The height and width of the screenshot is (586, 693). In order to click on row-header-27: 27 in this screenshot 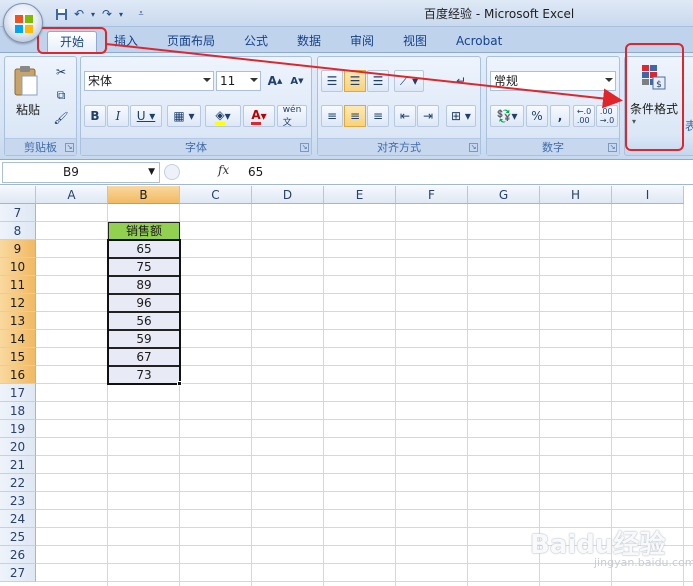, I will do `click(18, 573)`.